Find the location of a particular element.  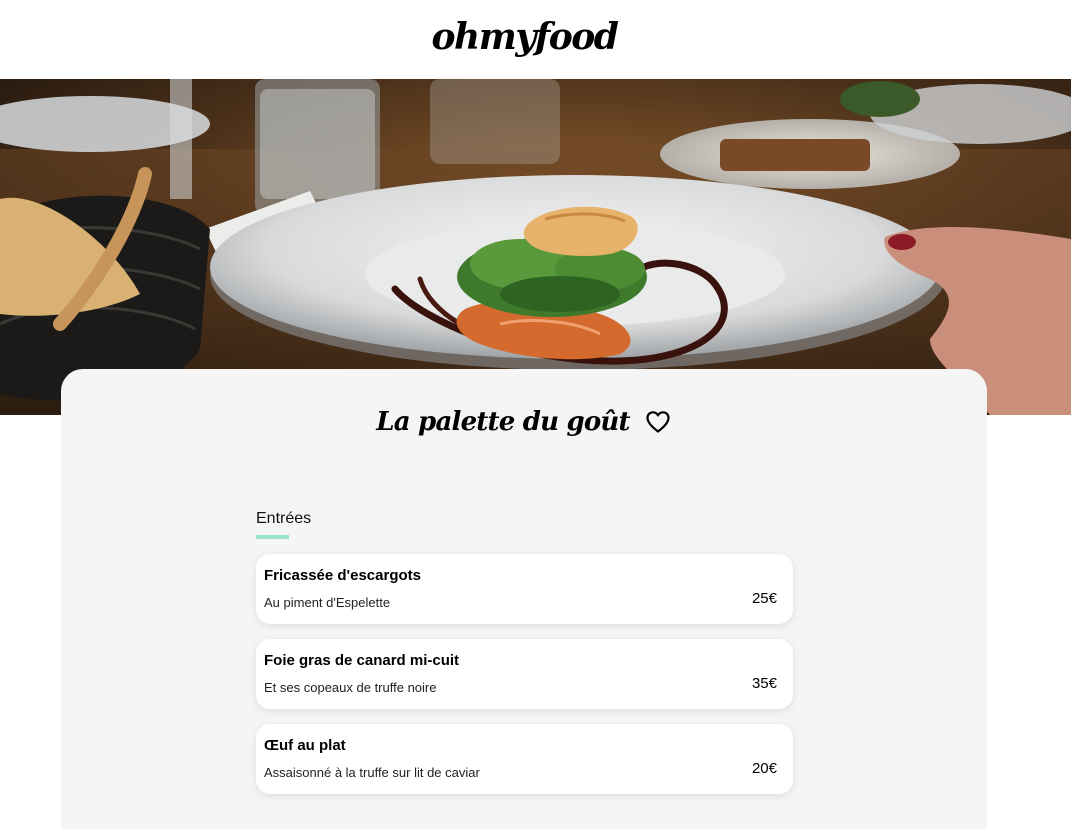

dish-description: Au piment d'Espelette is located at coordinates (327, 602).